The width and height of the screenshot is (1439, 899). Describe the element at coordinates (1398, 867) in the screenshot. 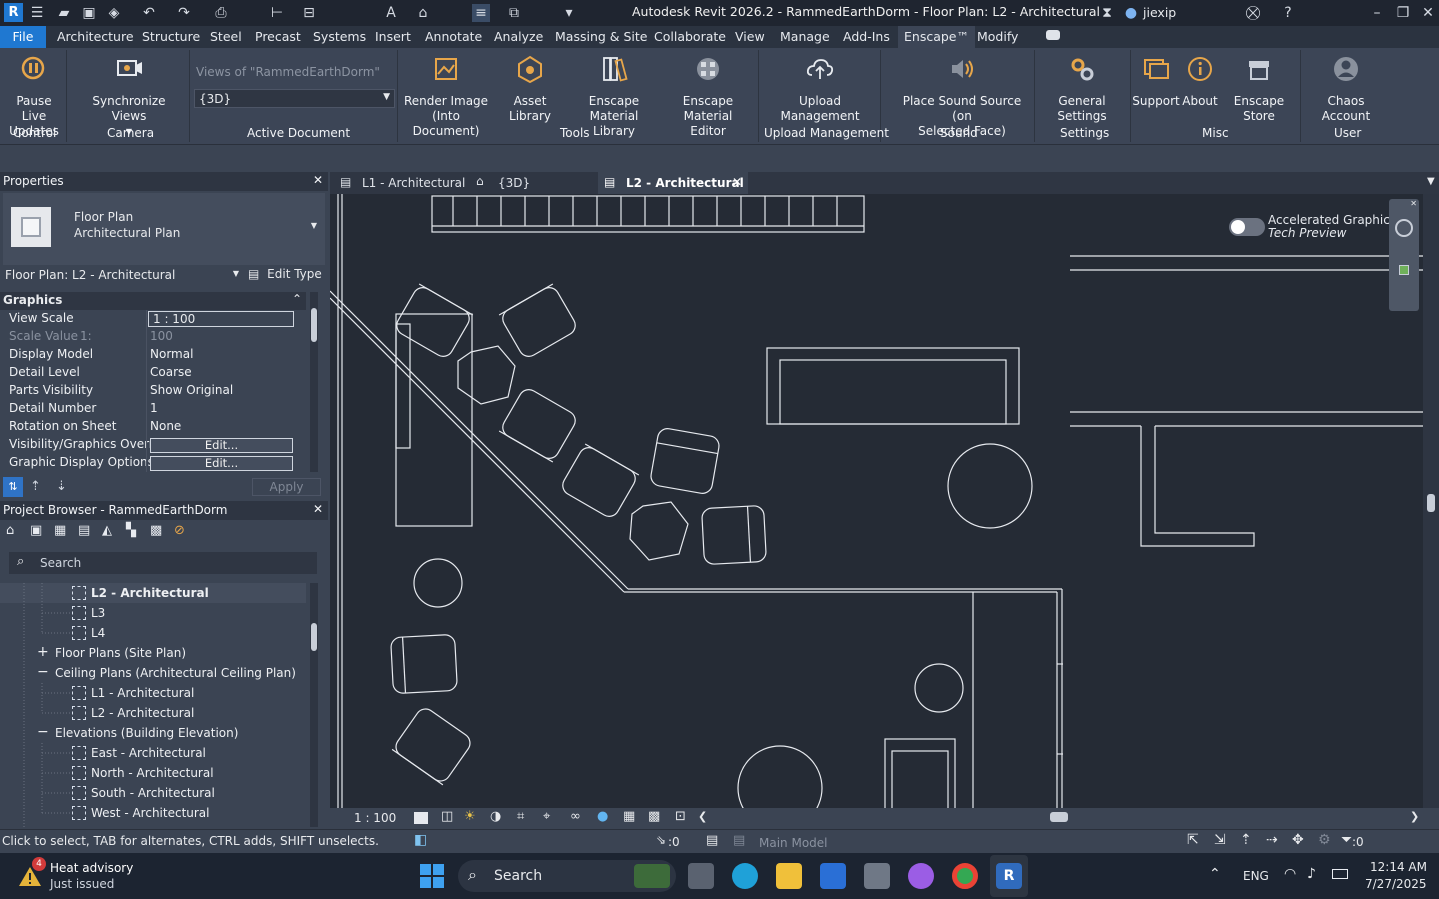

I see `clock-time: 12:14 AM` at that location.